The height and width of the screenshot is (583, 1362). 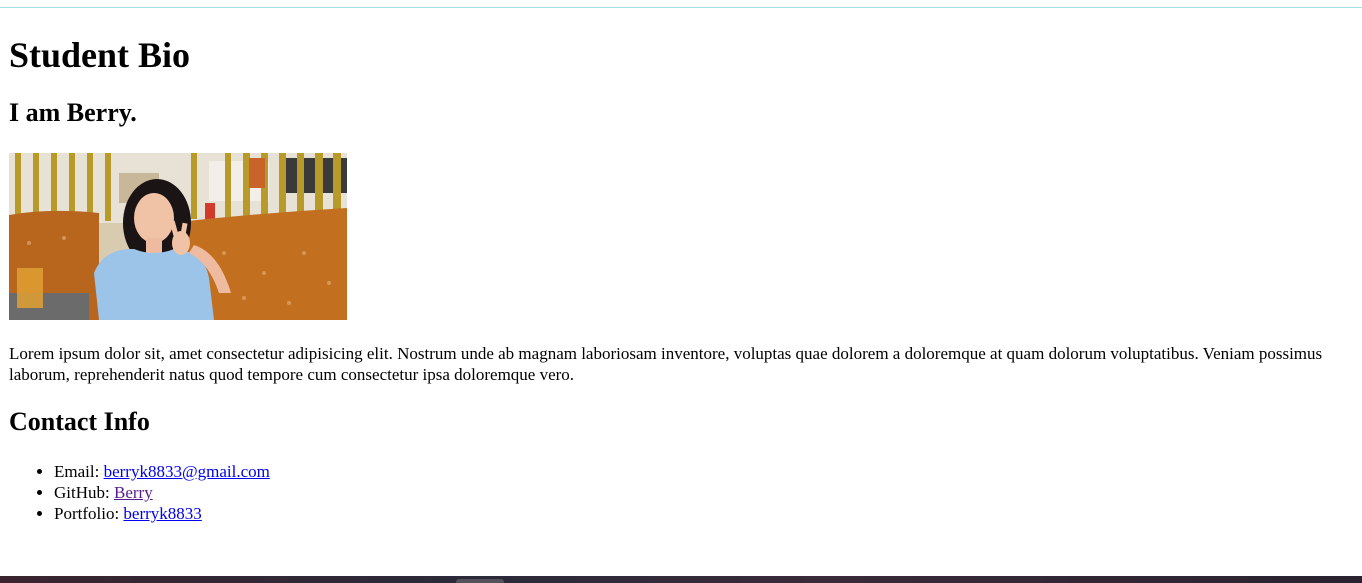 I want to click on email-link: berryk8833@gmail.com, so click(x=187, y=471).